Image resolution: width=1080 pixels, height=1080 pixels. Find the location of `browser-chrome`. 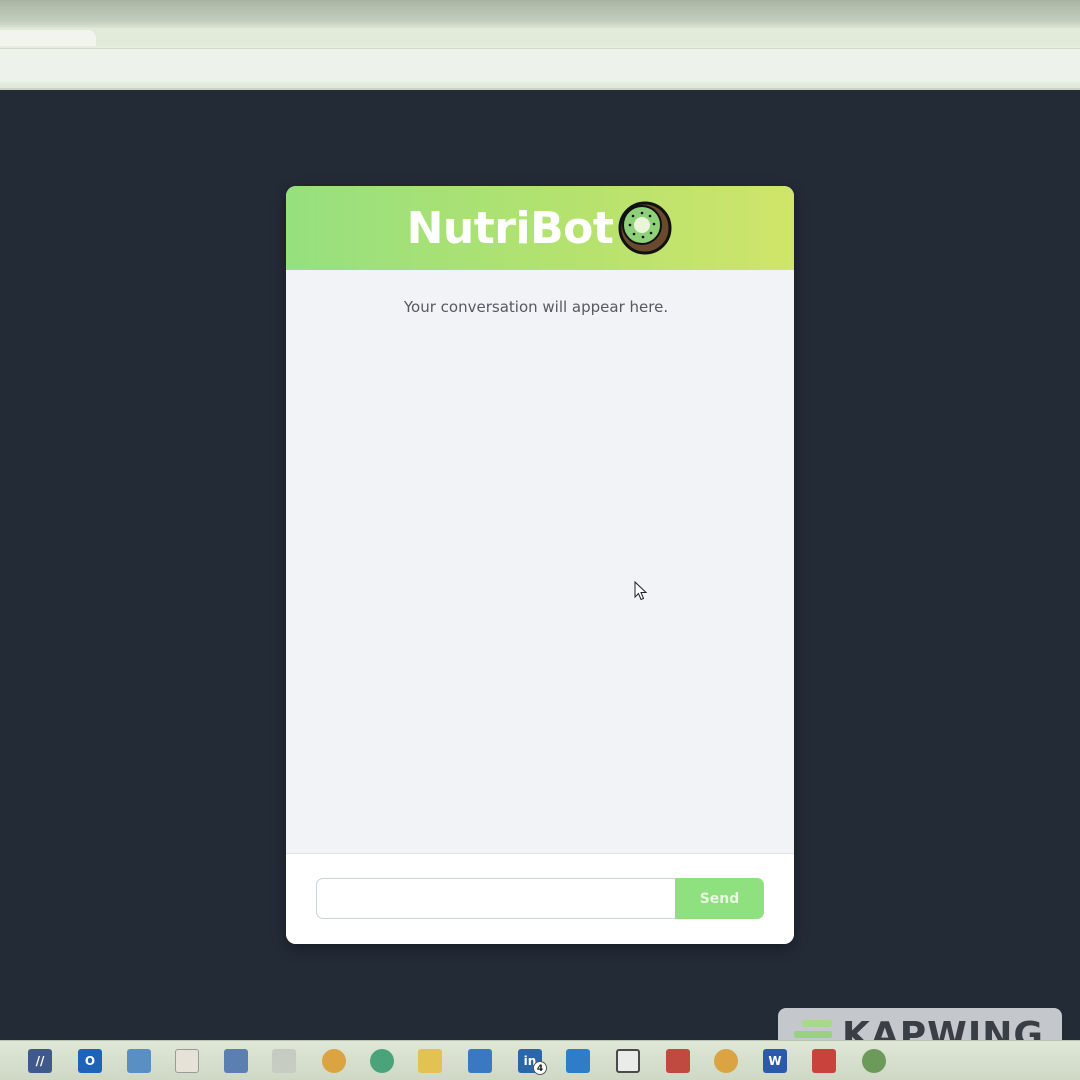

browser-chrome is located at coordinates (540, 45).